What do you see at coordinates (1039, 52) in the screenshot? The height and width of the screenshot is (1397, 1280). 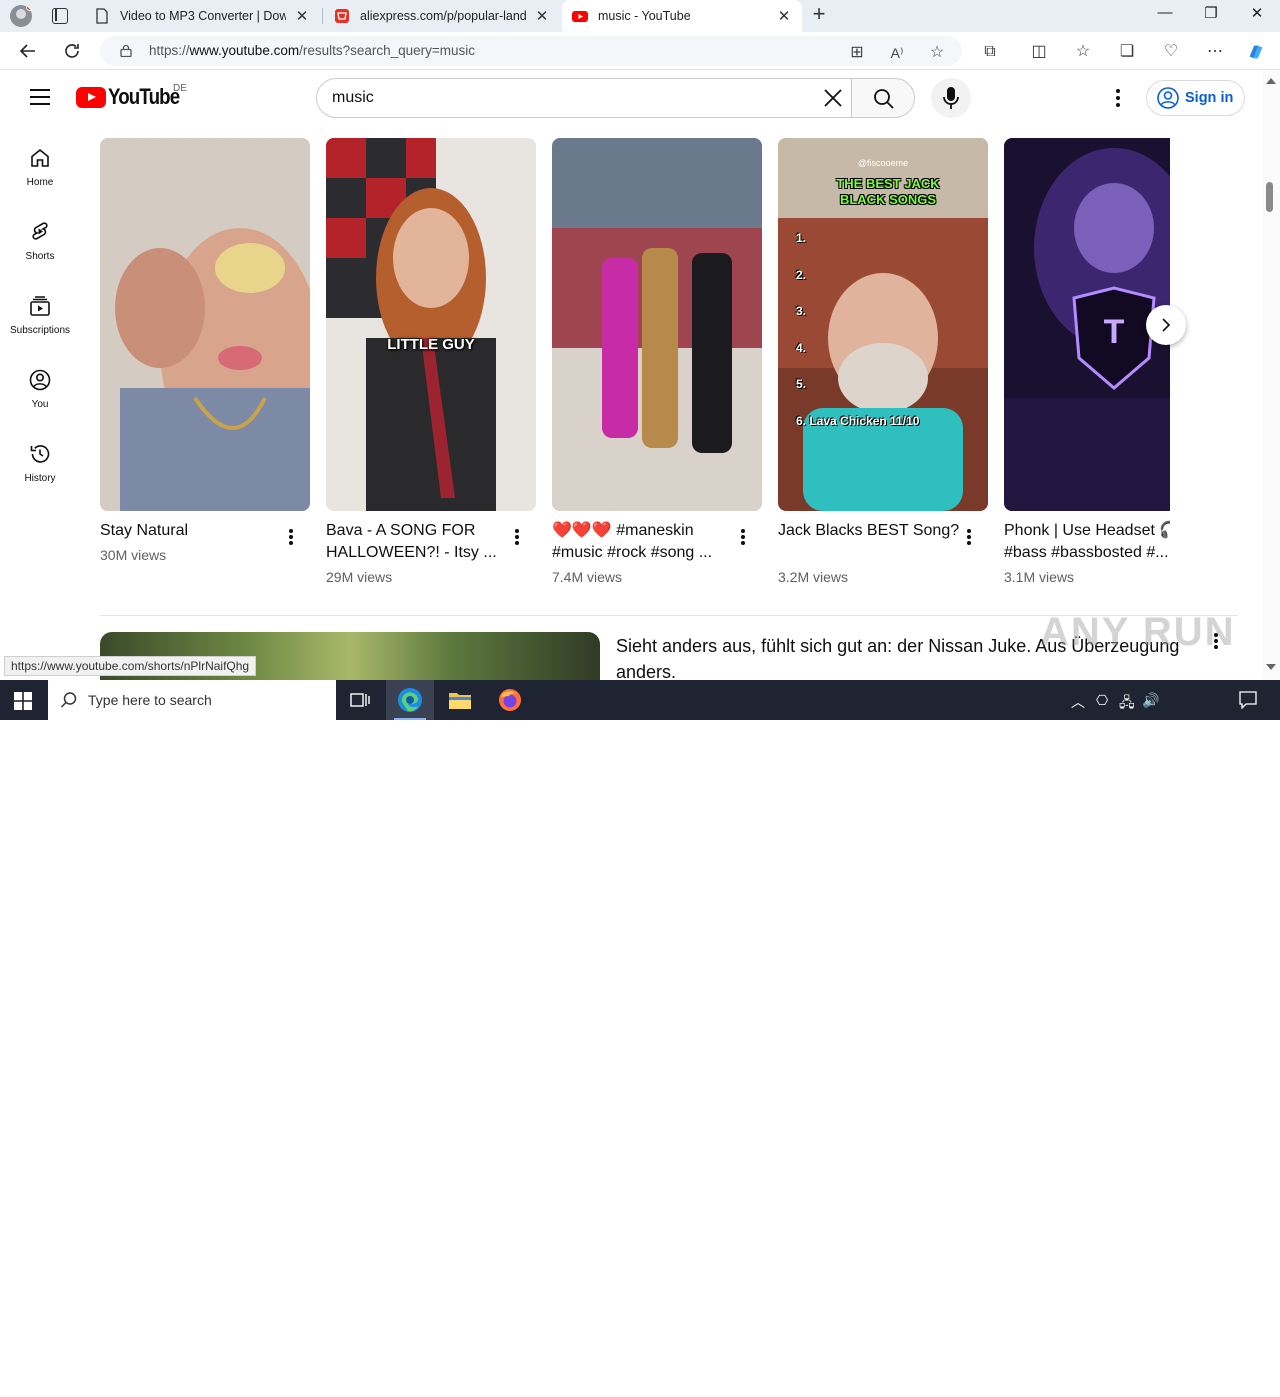 I see `split-screen-icon: ◫` at bounding box center [1039, 52].